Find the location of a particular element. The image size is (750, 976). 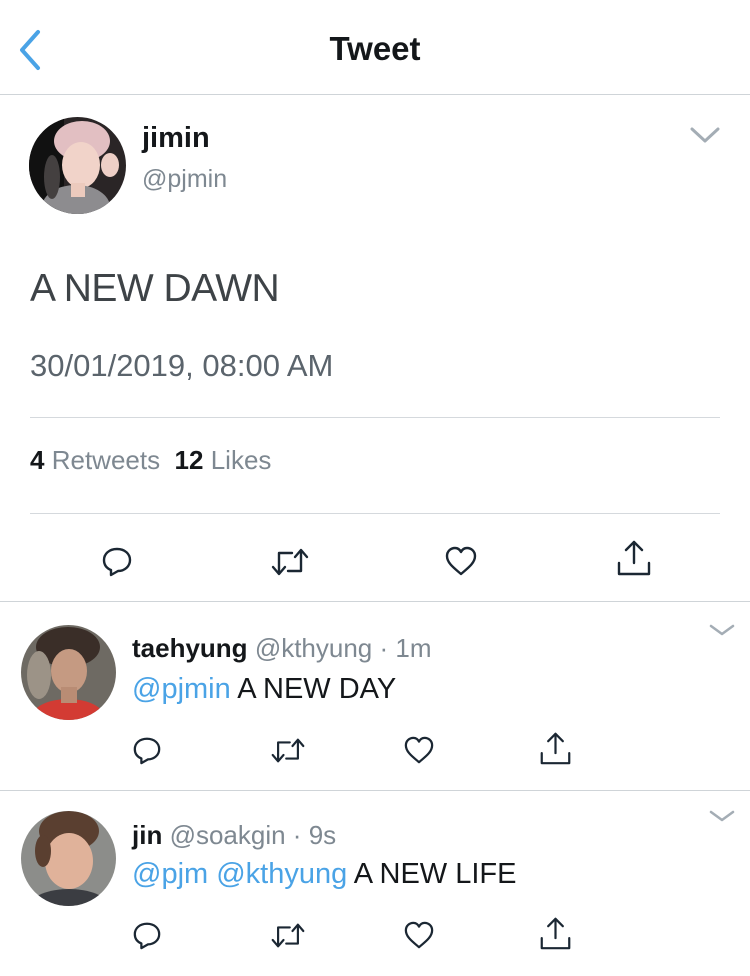

nav-bar: Tweet is located at coordinates (375, 47).